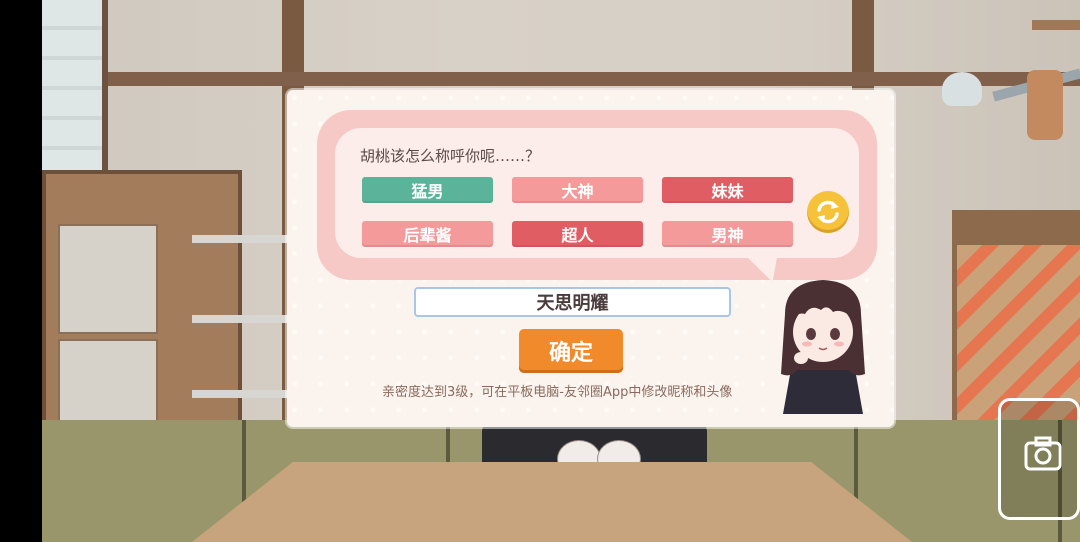 This screenshot has width=1080, height=542. I want to click on window, so click(75, 95).